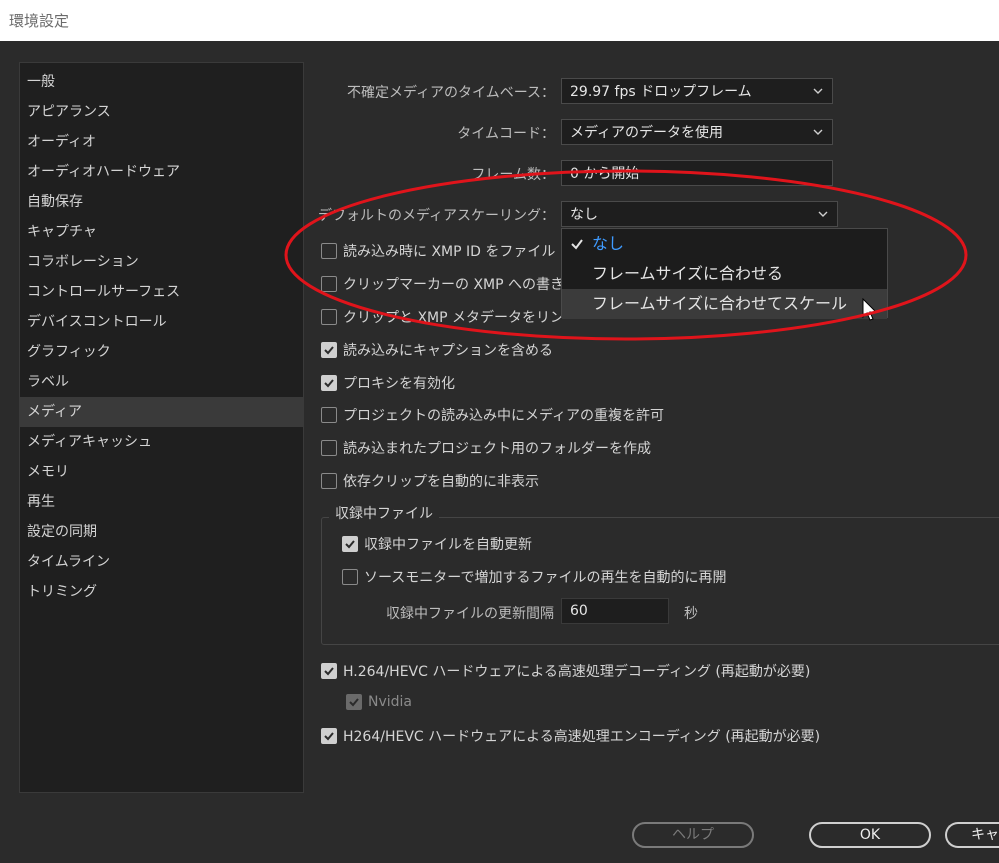 The image size is (999, 863). Describe the element at coordinates (161, 592) in the screenshot. I see `sidebar-item-trimming: トリミング` at that location.